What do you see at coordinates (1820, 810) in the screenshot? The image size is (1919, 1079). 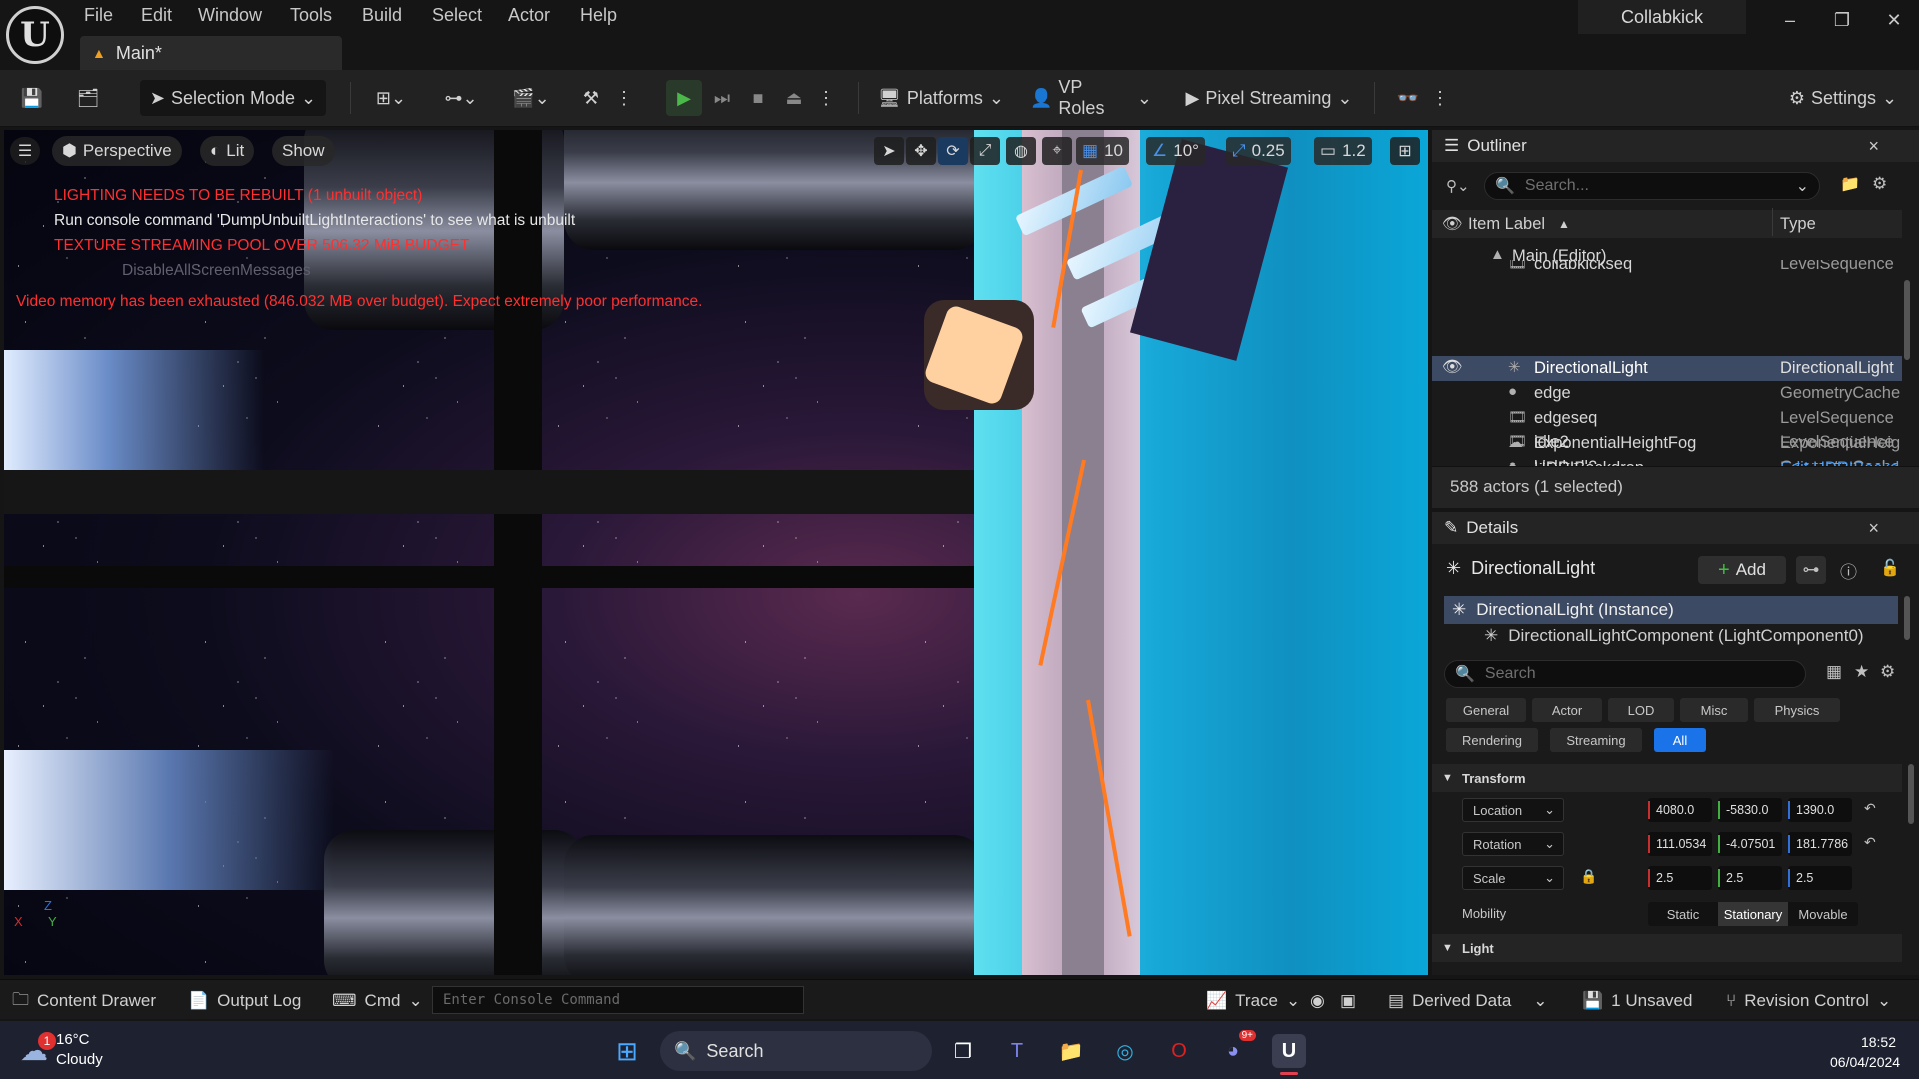 I see `location-z-field: 1390.0` at bounding box center [1820, 810].